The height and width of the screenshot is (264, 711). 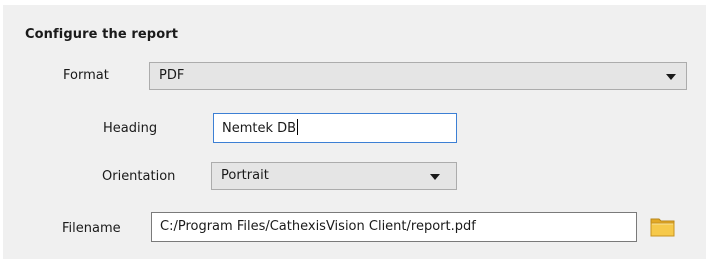 What do you see at coordinates (259, 128) in the screenshot?
I see `heading-value: Nemtek DB` at bounding box center [259, 128].